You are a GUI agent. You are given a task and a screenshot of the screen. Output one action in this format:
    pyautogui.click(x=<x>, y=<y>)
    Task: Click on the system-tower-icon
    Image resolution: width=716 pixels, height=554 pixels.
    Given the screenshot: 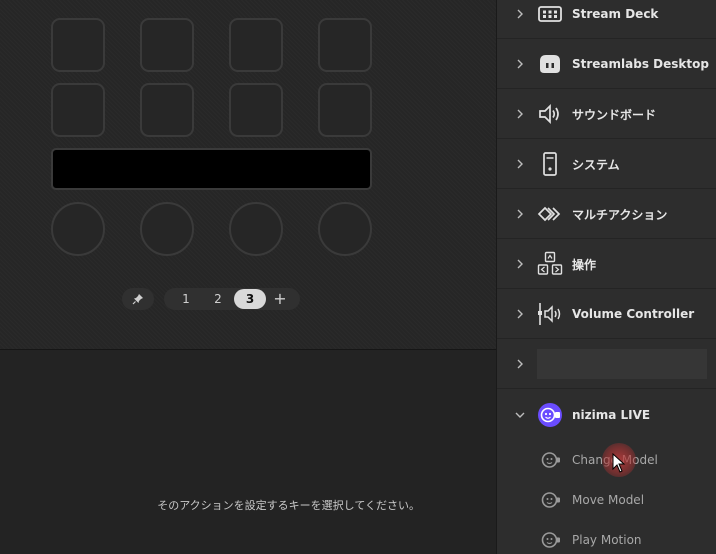 What is the action you would take?
    pyautogui.click(x=550, y=164)
    